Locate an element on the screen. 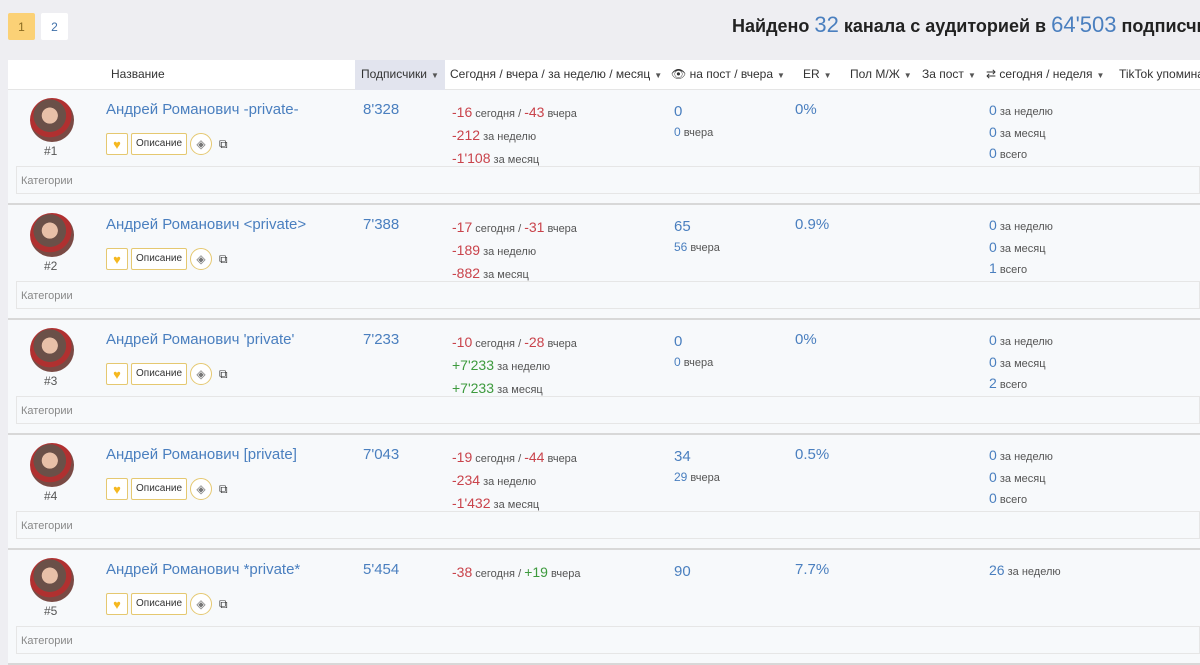 The image size is (1200, 665). col-per-post: За пост ▼ is located at coordinates (949, 75).